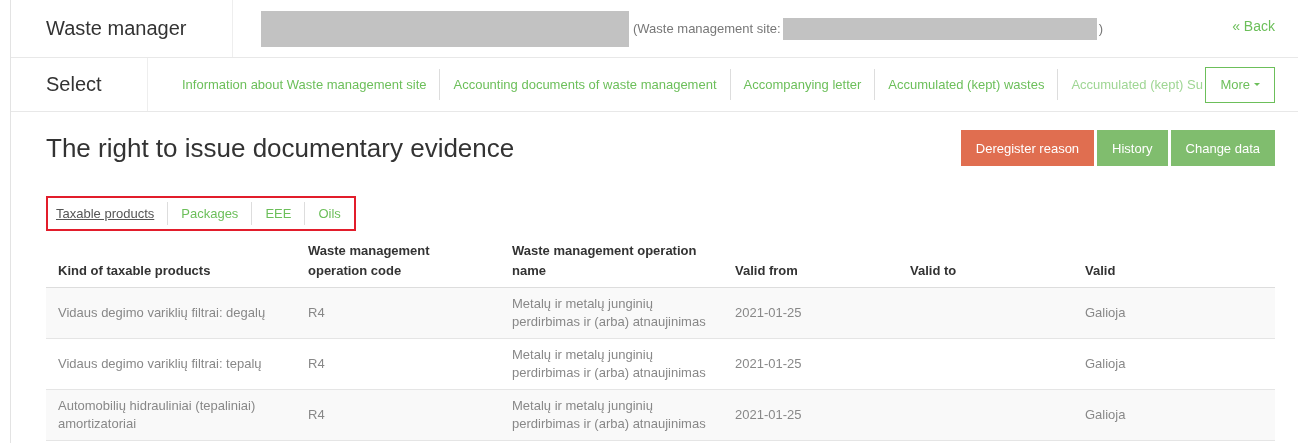 The height and width of the screenshot is (443, 1298). I want to click on site-label-end: ), so click(1100, 28).